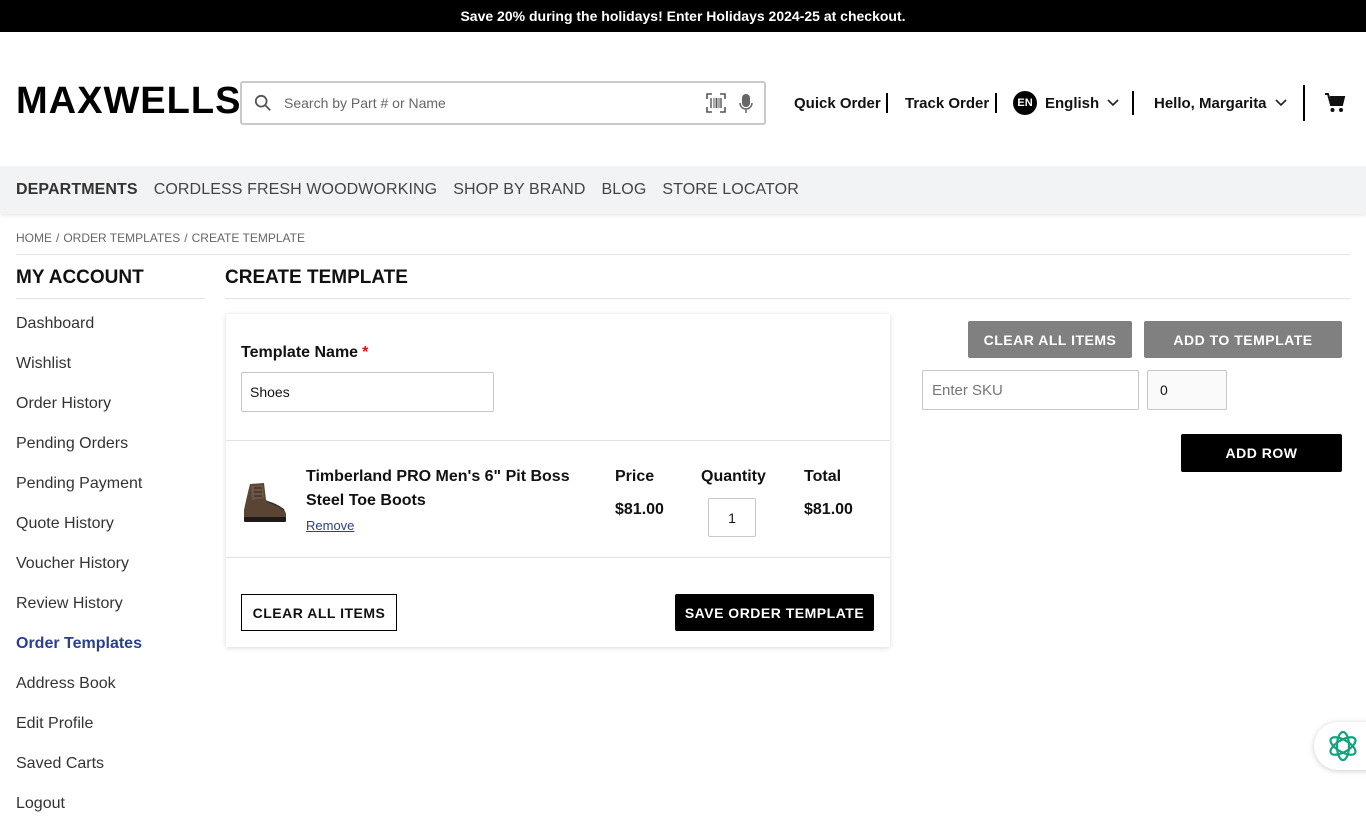 The image size is (1366, 840). What do you see at coordinates (248, 238) in the screenshot?
I see `breadcrumb-create-template: CREATE TEMPLATE` at bounding box center [248, 238].